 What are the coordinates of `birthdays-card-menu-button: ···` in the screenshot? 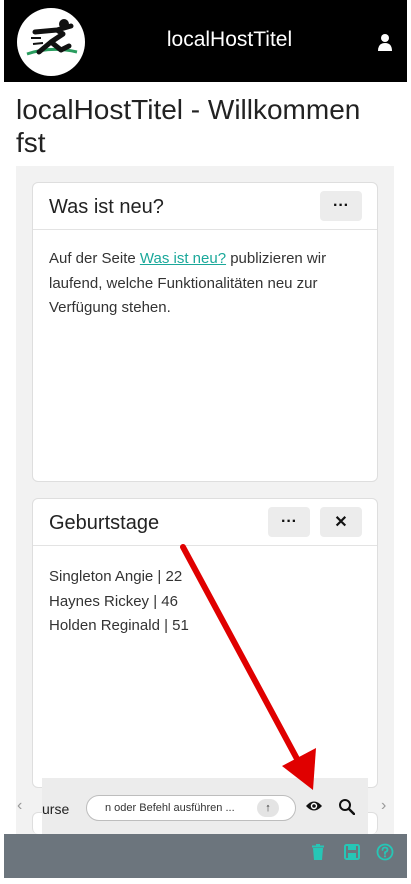 It's located at (289, 522).